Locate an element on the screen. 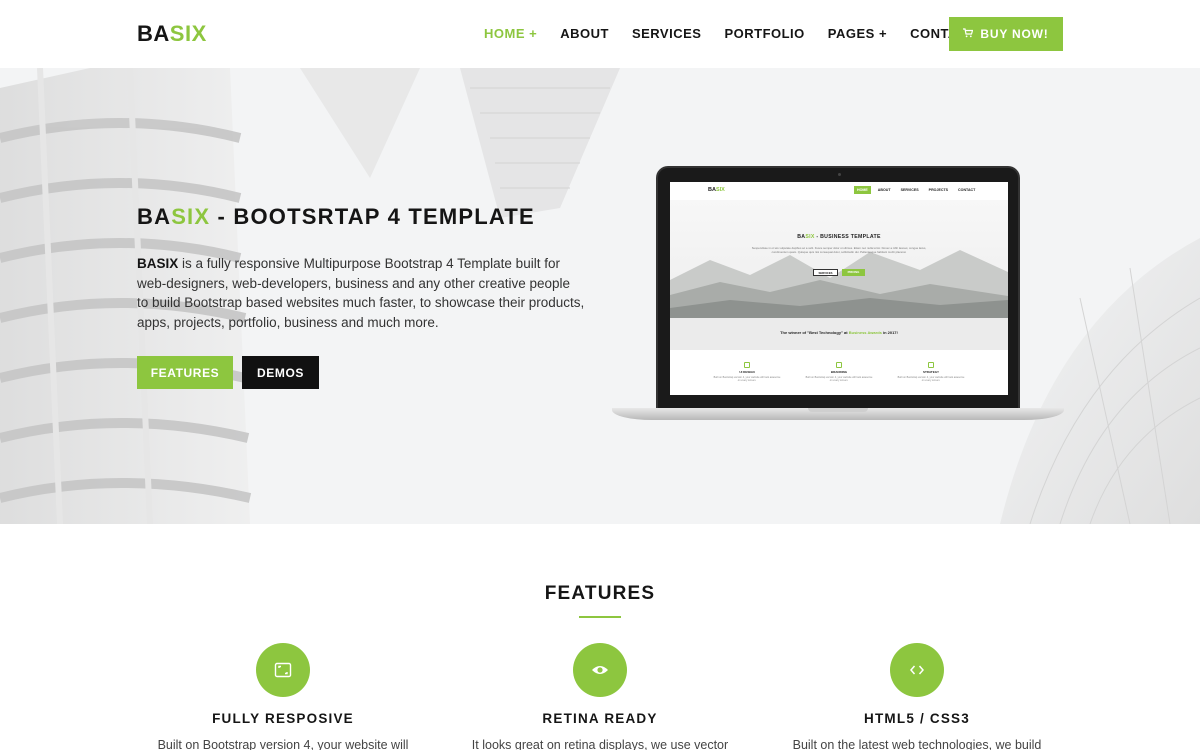 Image resolution: width=1200 pixels, height=750 pixels. preview-logo-green: SIX is located at coordinates (720, 190).